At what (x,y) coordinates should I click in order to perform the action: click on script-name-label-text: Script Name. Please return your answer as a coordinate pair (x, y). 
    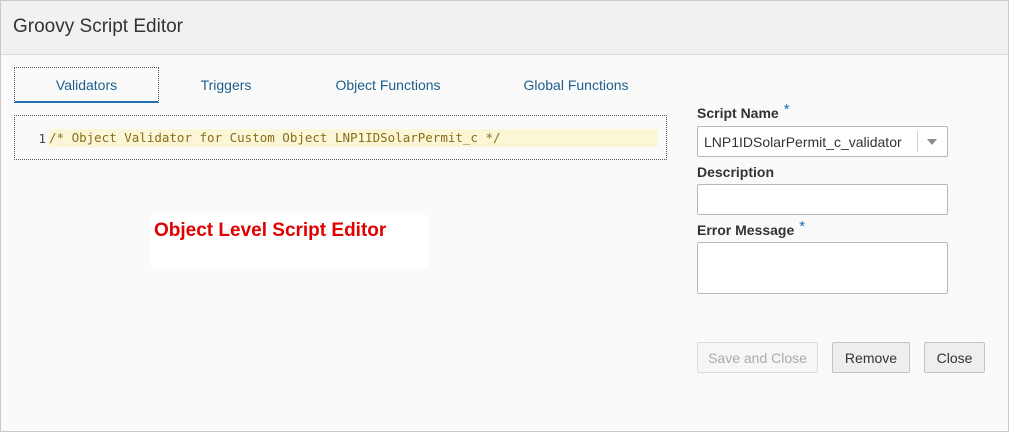
    Looking at the image, I should click on (738, 113).